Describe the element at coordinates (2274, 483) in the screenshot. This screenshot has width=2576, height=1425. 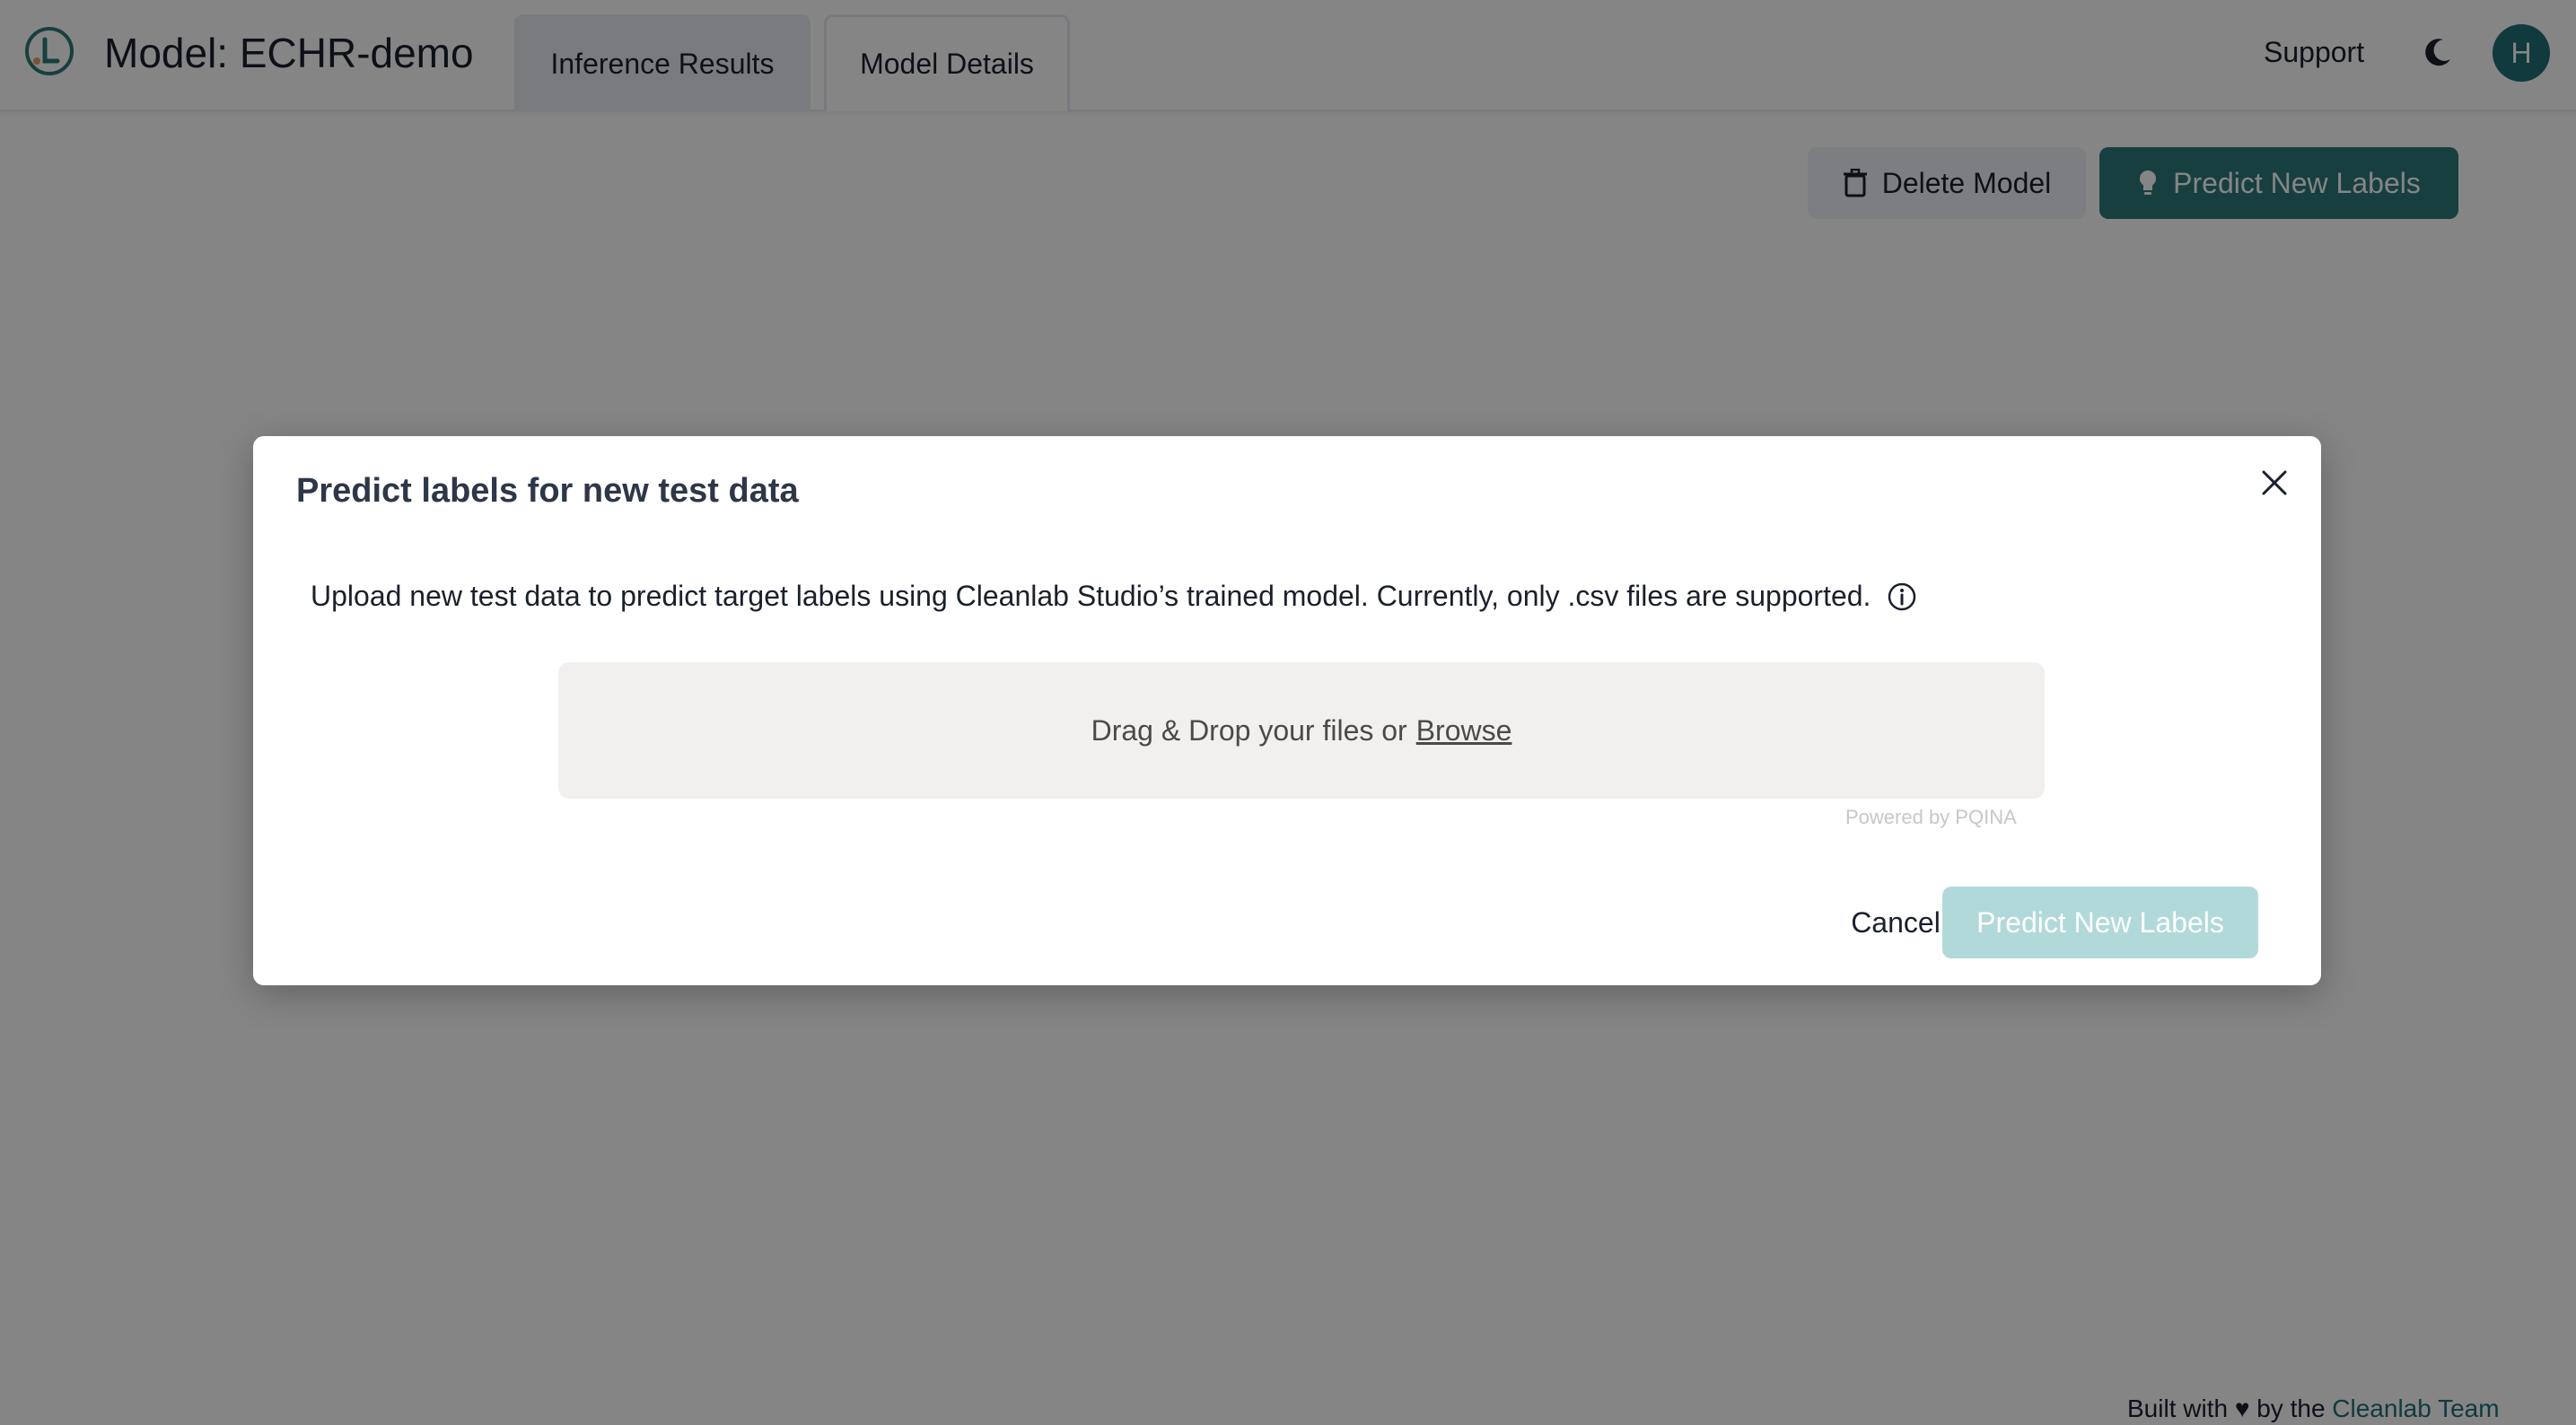
I see `close-icon` at that location.